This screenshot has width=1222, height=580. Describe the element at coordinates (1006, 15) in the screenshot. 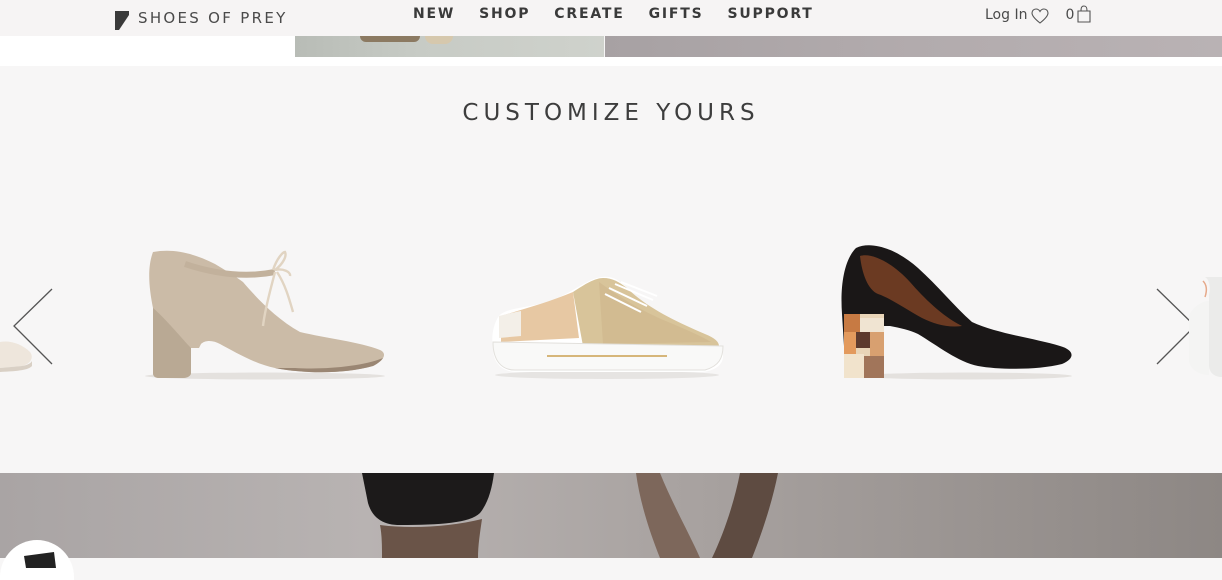

I see `login-link: Log In` at that location.